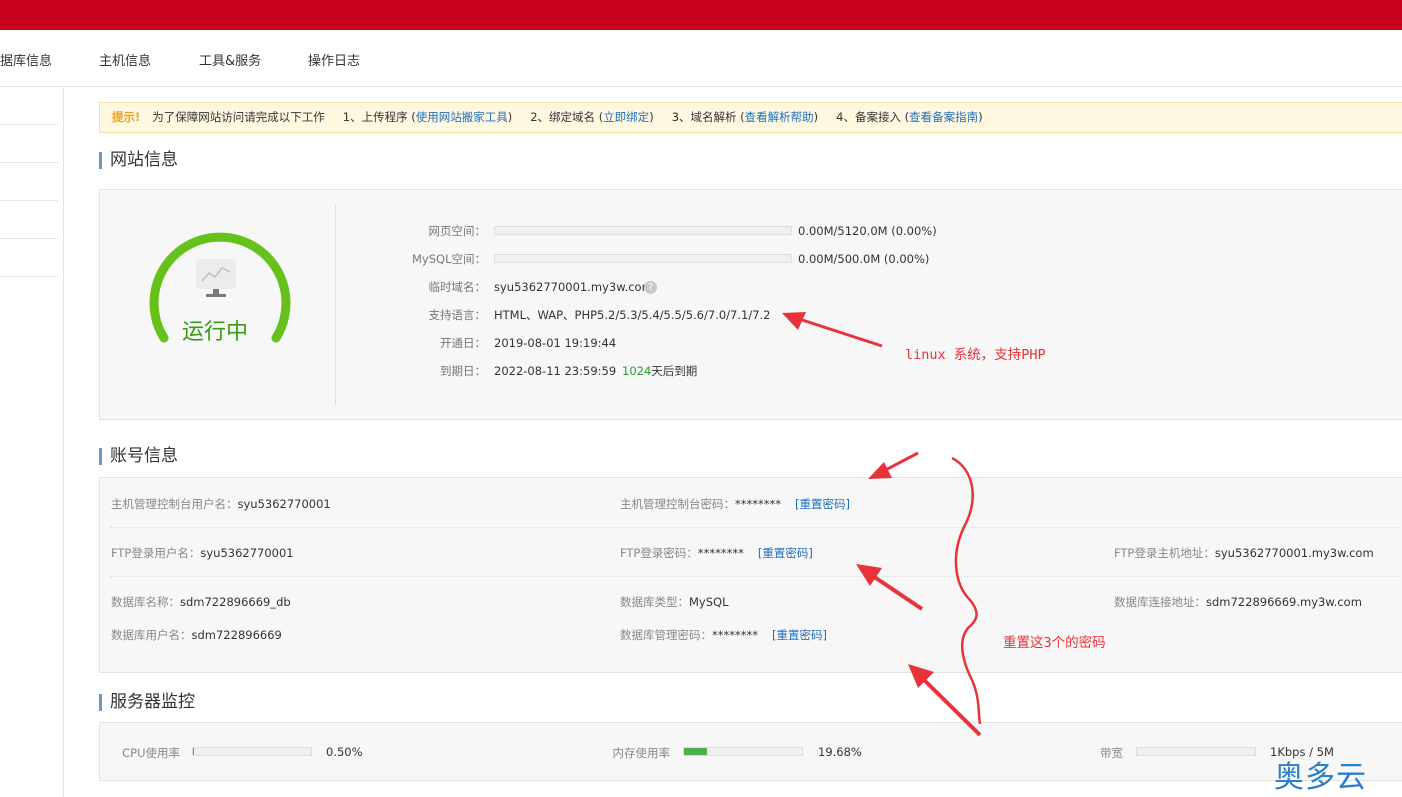 The width and height of the screenshot is (1402, 797). I want to click on bind-domain-link: 立即绑定, so click(626, 117).